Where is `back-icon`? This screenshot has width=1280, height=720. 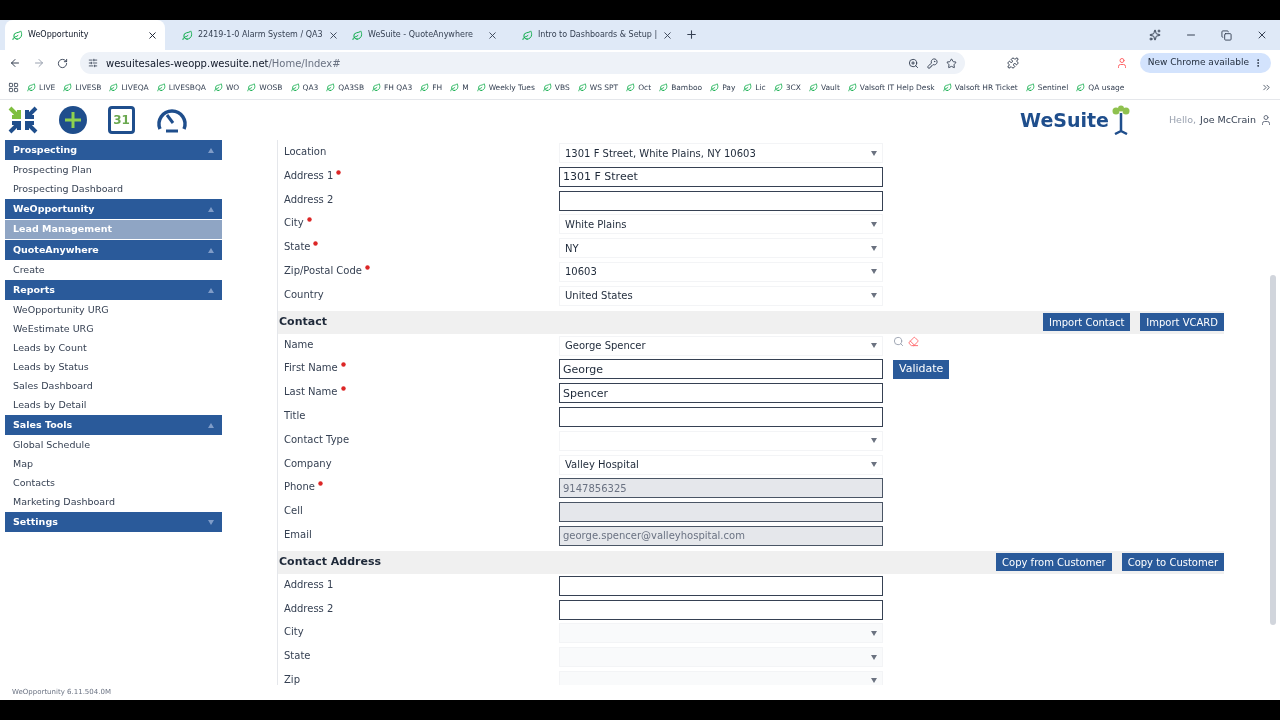
back-icon is located at coordinates (15, 63).